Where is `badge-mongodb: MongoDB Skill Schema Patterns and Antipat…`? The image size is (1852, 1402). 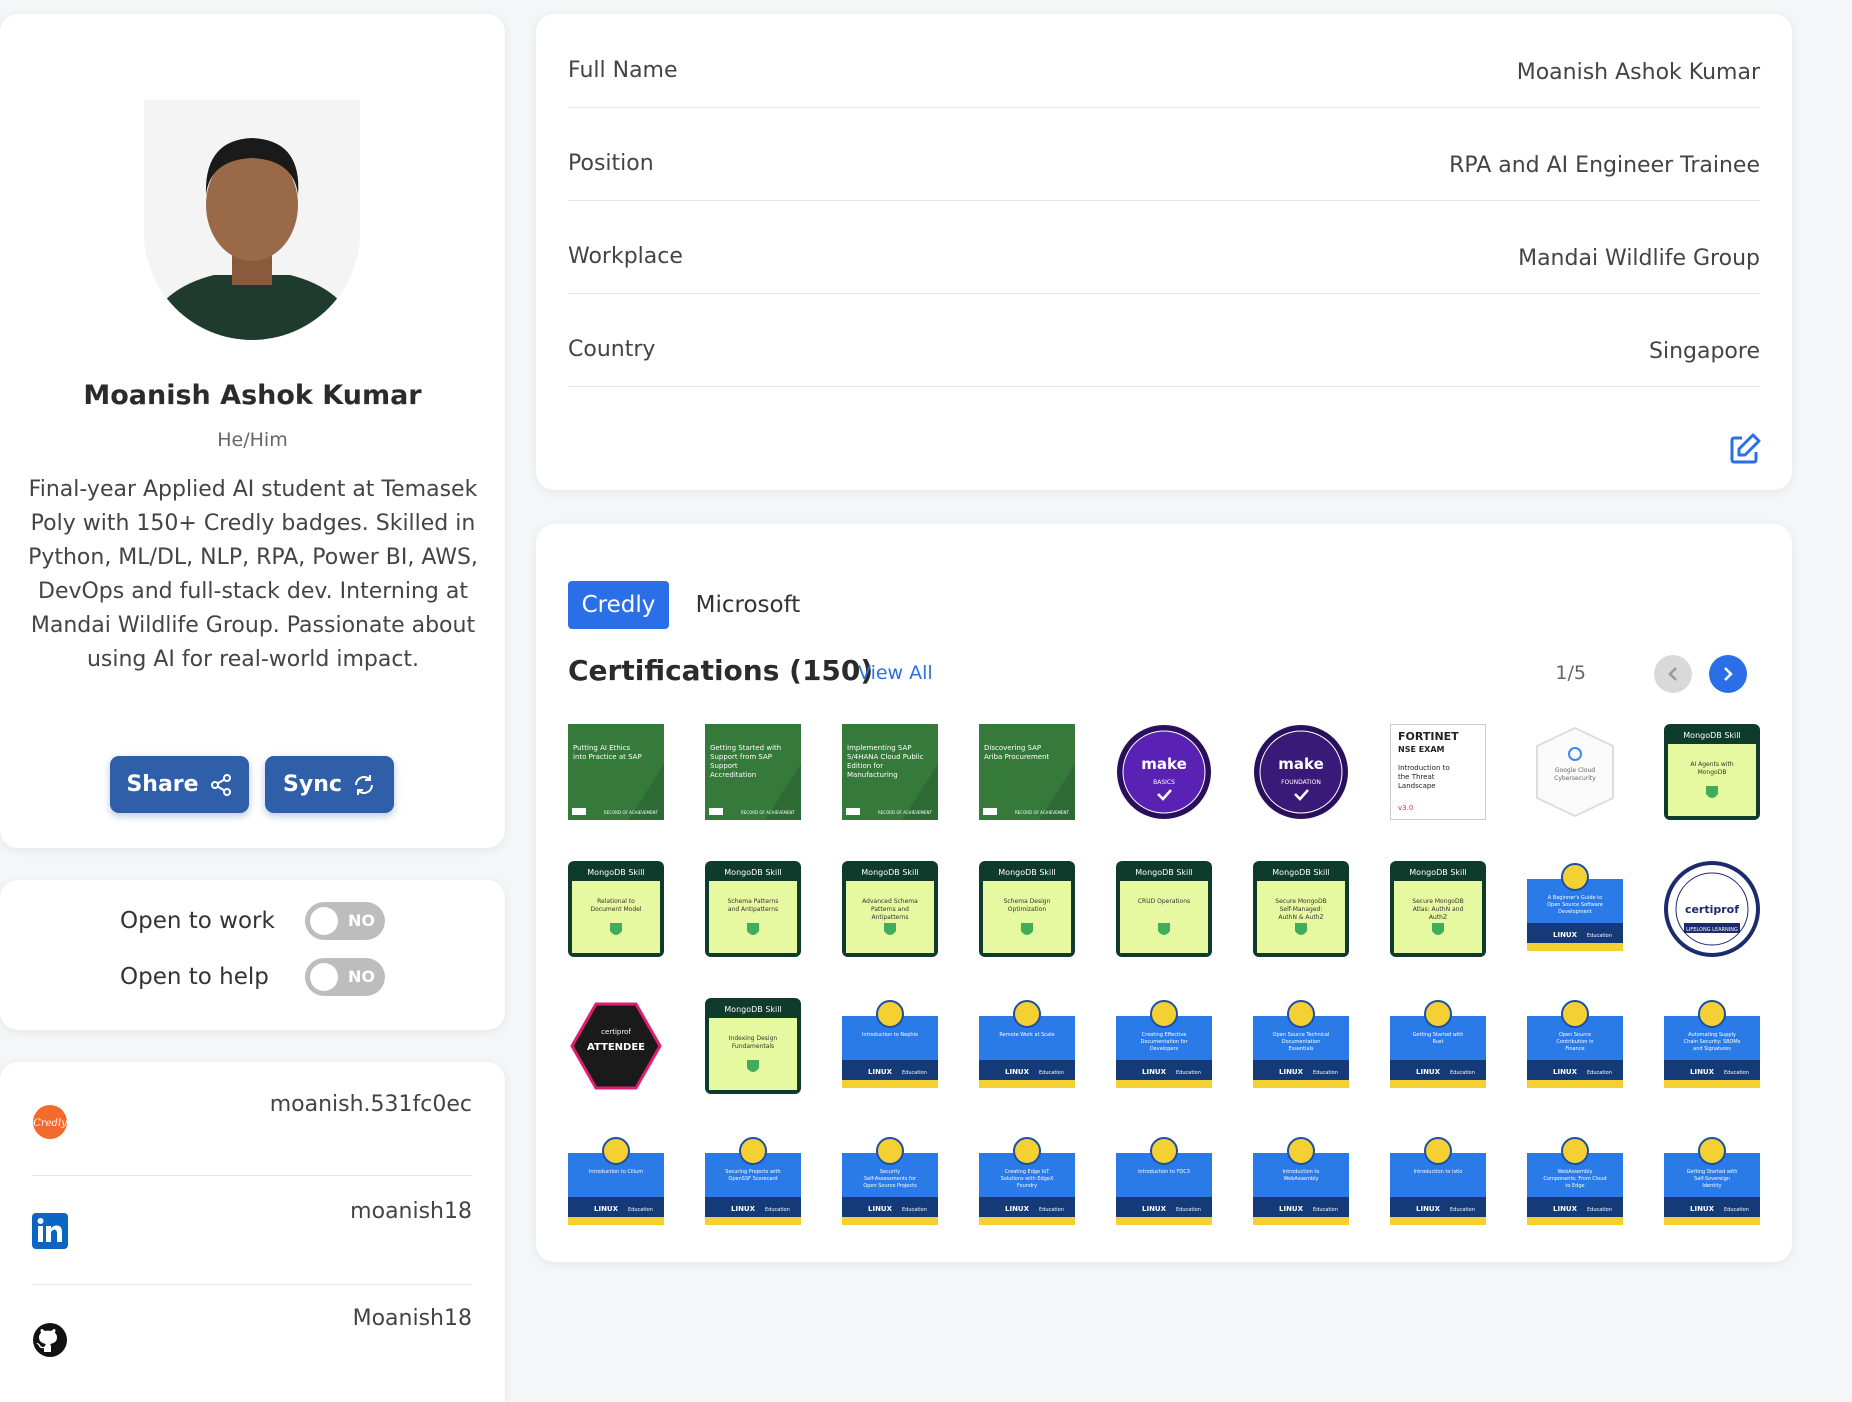
badge-mongodb: MongoDB Skill Schema Patterns and Antipat… is located at coordinates (753, 909).